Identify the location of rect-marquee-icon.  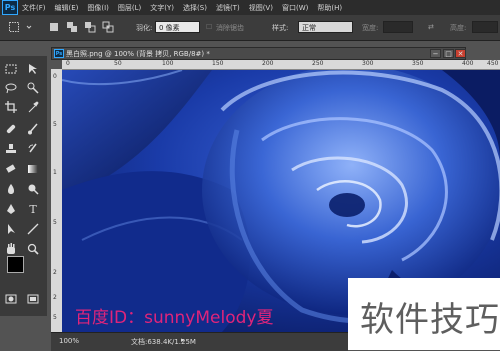
(14, 27).